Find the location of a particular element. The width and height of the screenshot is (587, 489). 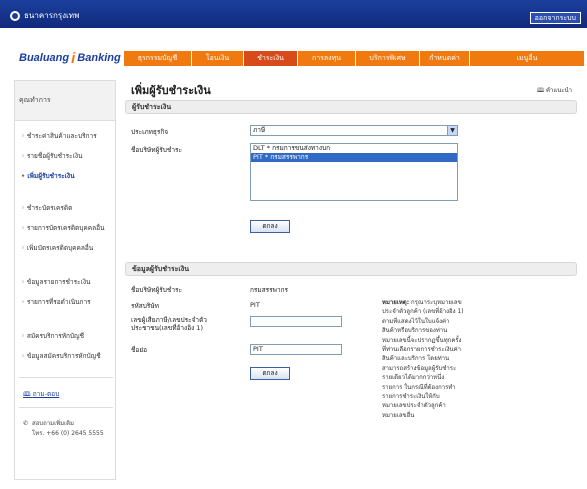

bank-emblem-icon is located at coordinates (15, 15).